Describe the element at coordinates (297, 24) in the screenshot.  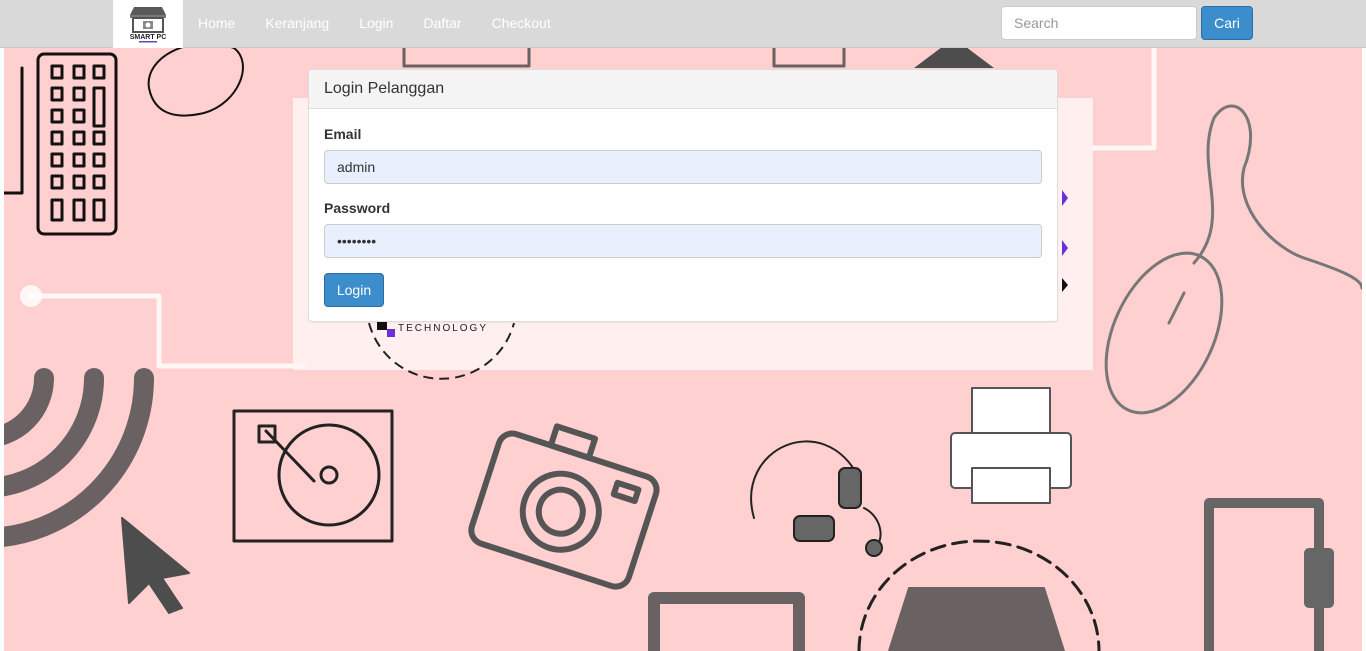
I see `nav-keranjang-link: Keranjang` at that location.